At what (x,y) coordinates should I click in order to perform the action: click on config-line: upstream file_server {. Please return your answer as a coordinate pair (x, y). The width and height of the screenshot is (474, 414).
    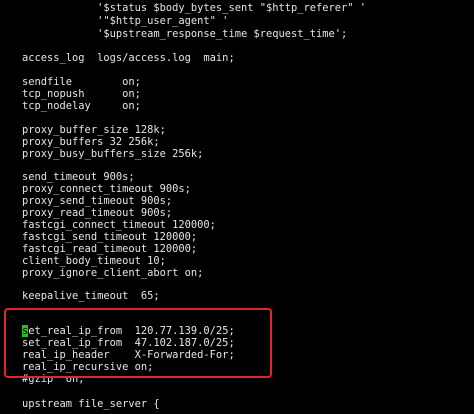
    Looking at the image, I should click on (91, 404).